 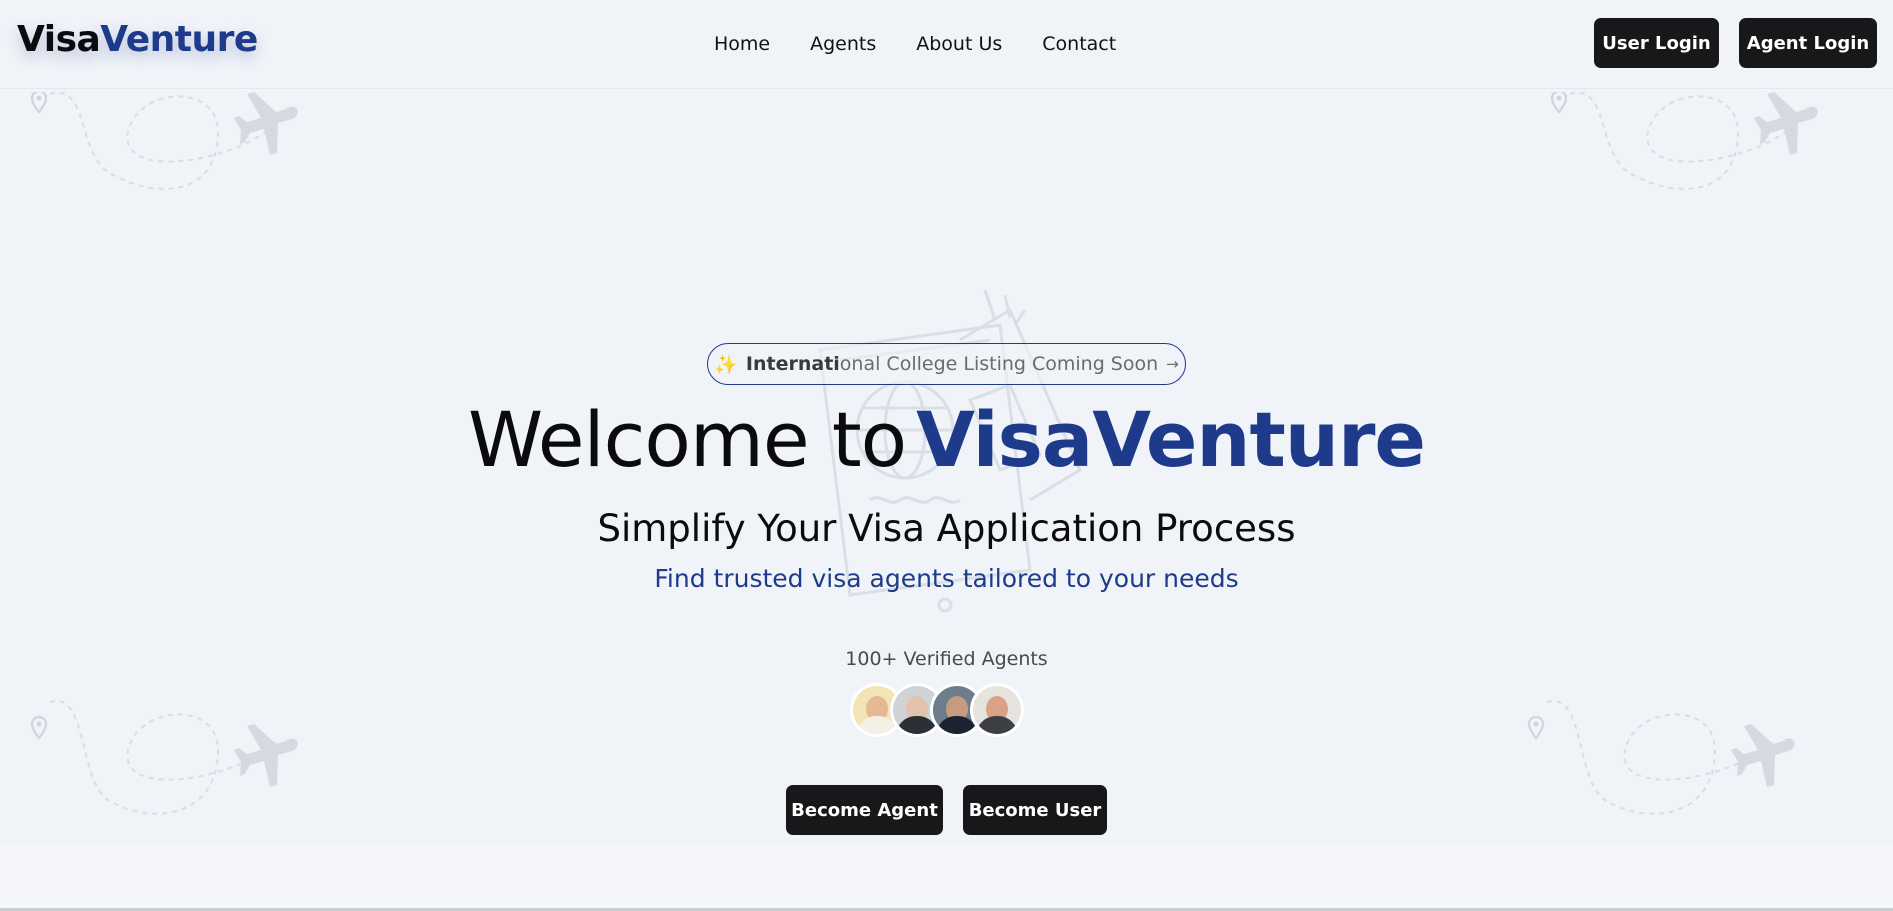 I want to click on arrow-right-icon: →, so click(x=1172, y=364).